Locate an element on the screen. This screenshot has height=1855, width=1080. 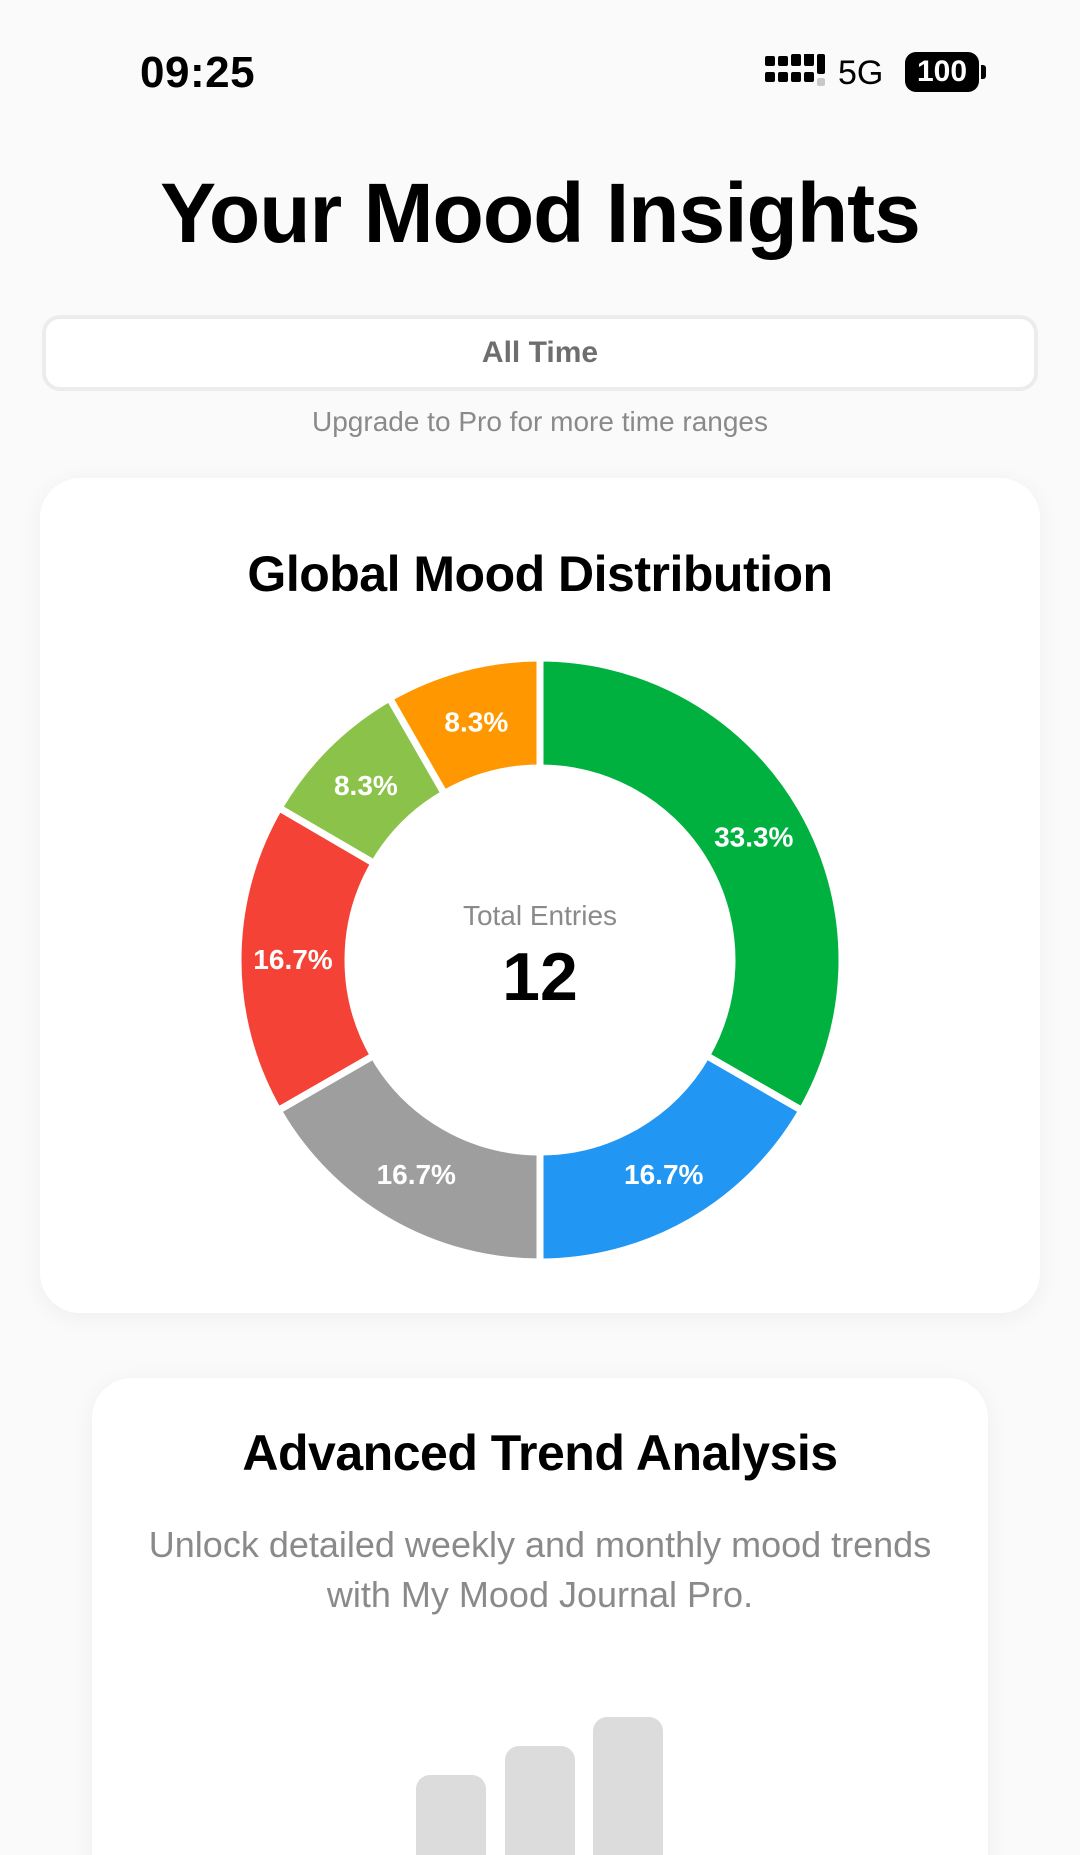
trend-bar-tall is located at coordinates (628, 1786).